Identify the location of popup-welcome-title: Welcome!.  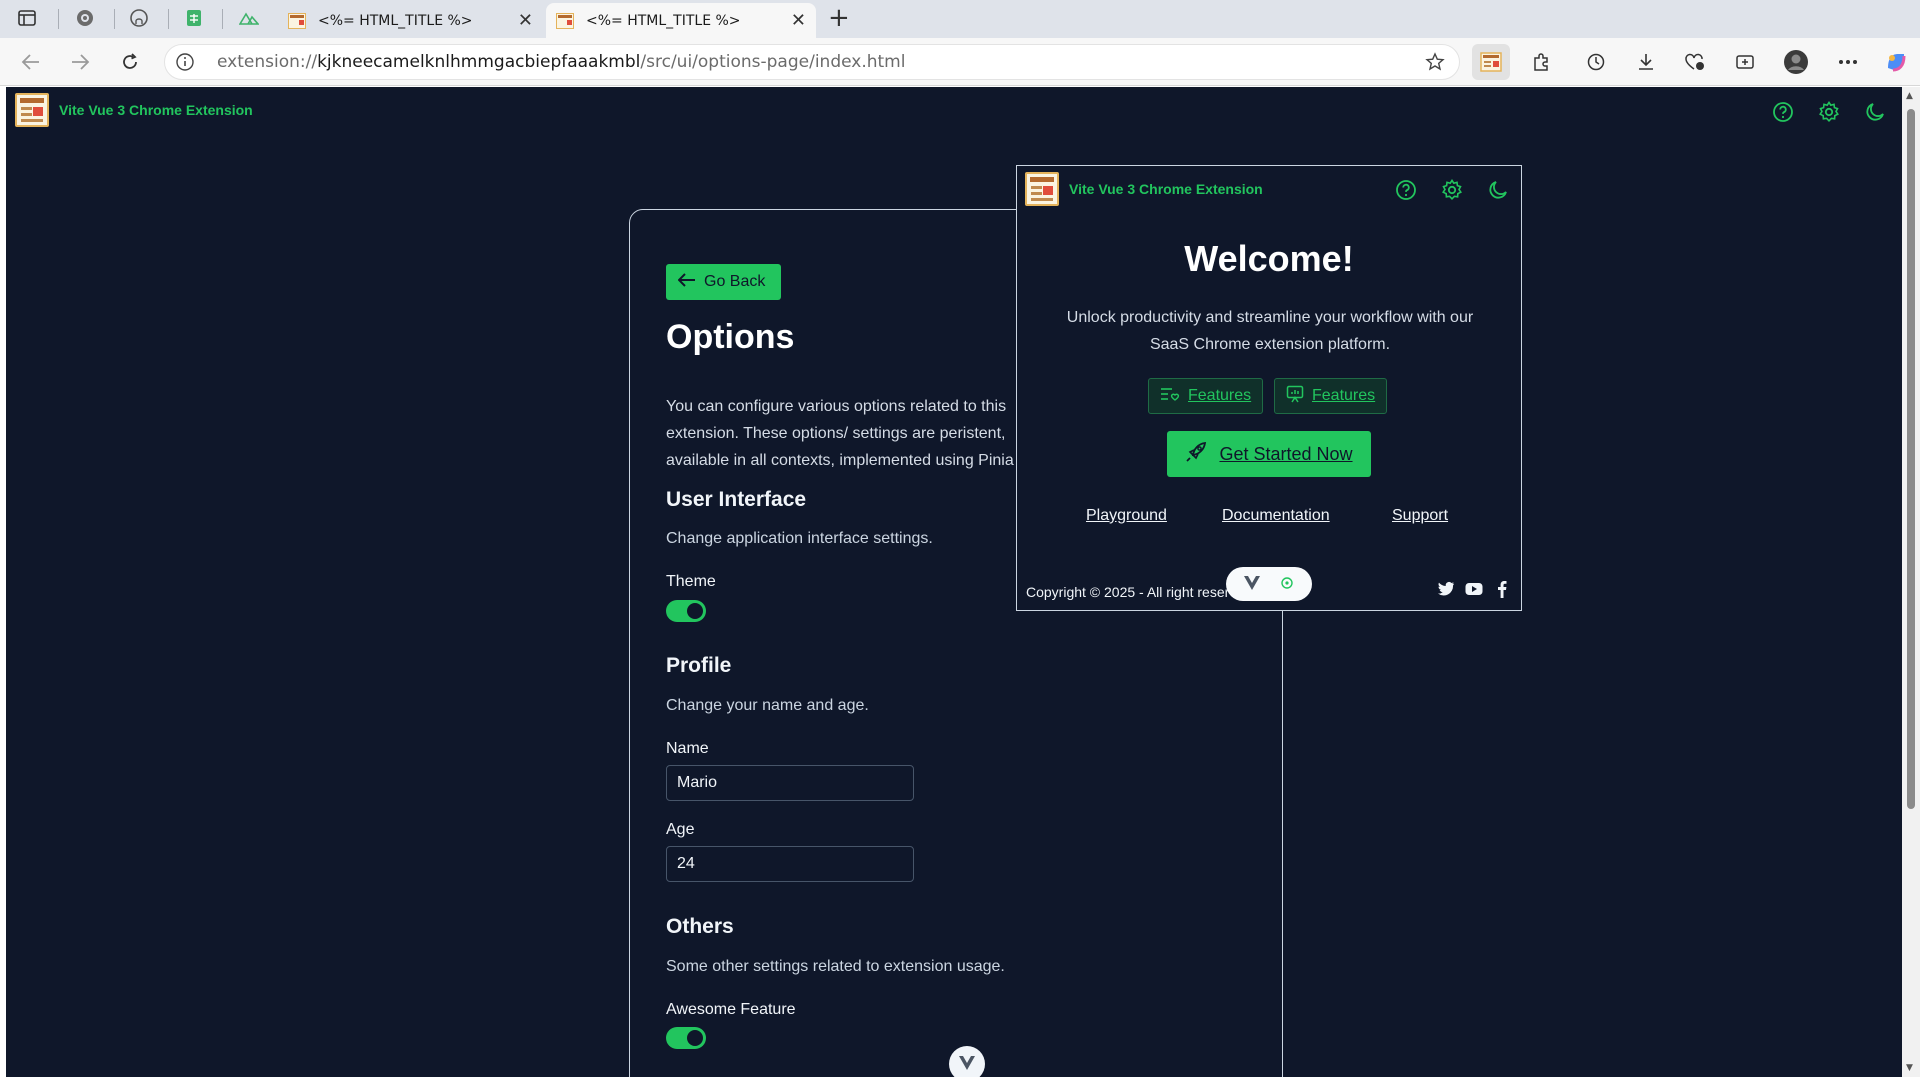
(1269, 258).